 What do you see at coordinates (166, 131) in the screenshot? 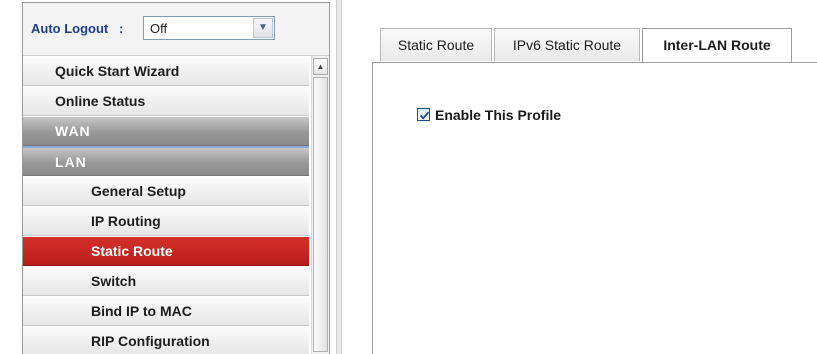
I see `sidebar-group-wan: WAN` at bounding box center [166, 131].